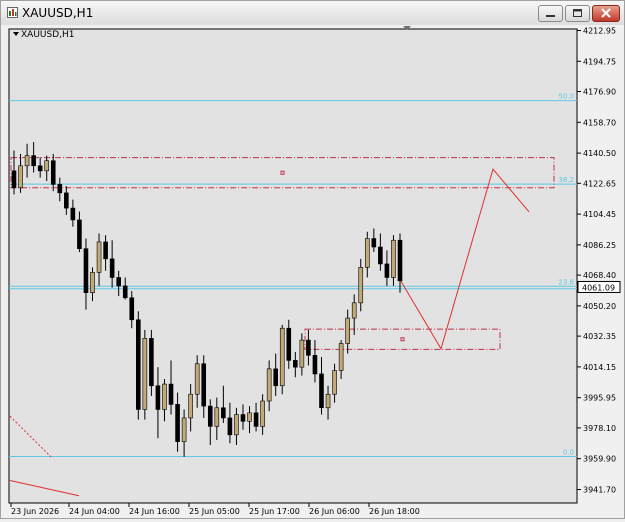 This screenshot has height=522, width=625. What do you see at coordinates (58, 13) in the screenshot?
I see `window-title: XAUUSD,H1` at bounding box center [58, 13].